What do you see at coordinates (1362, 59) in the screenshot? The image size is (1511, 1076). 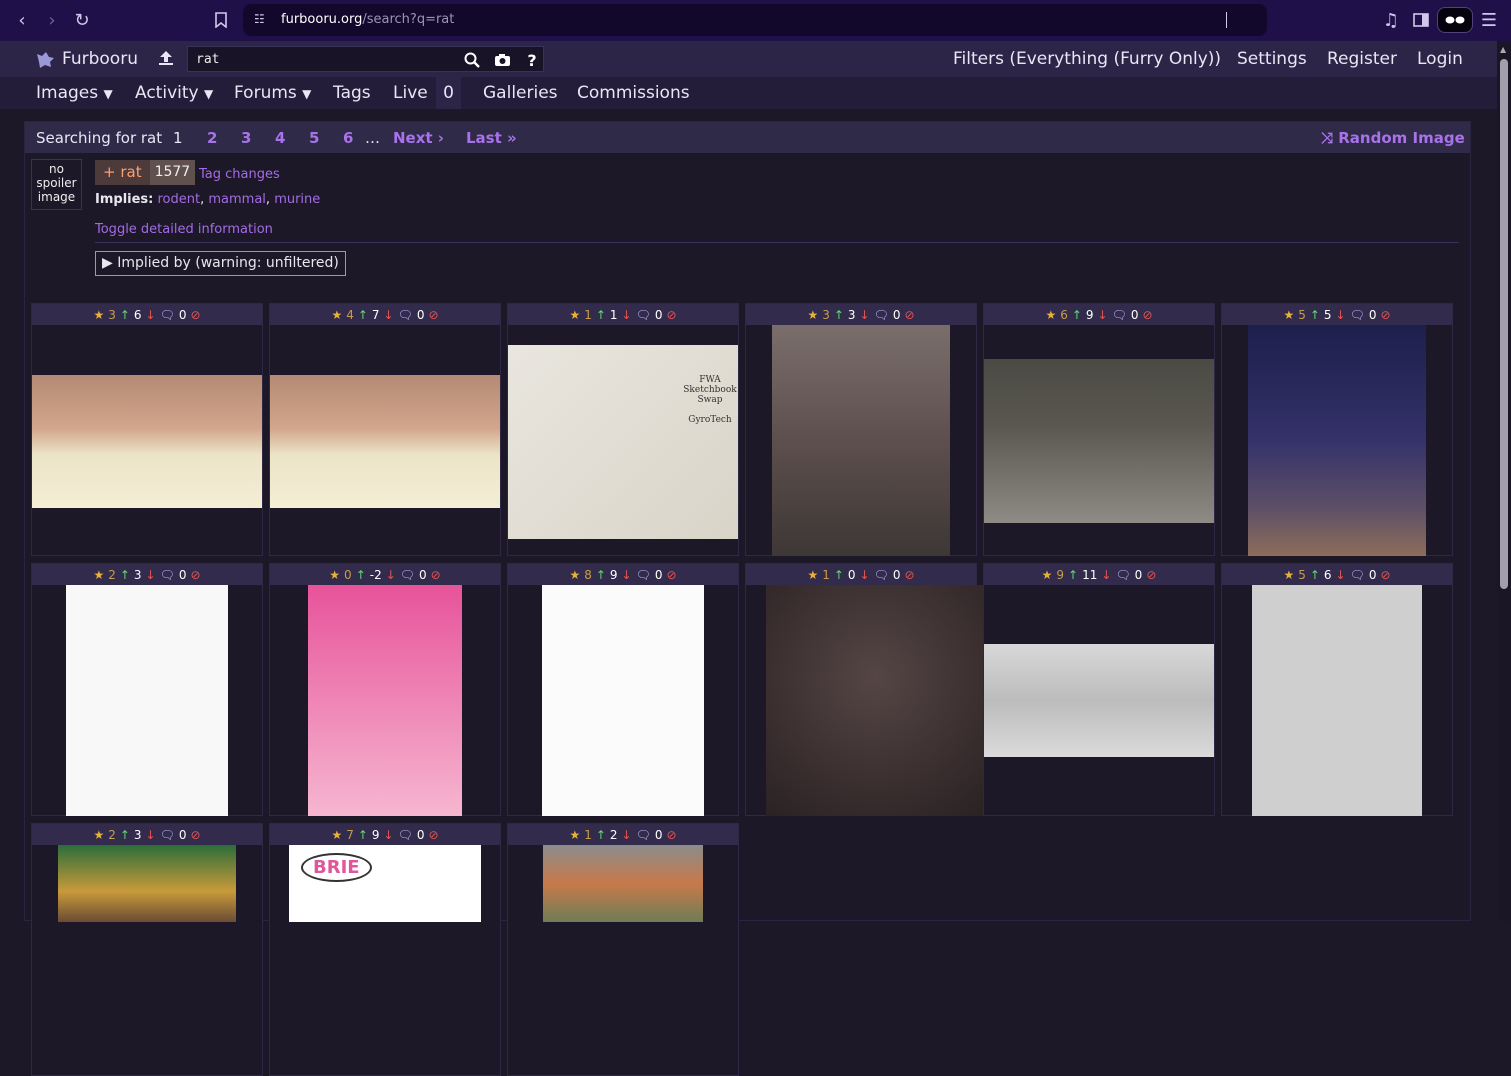 I see `register-link: Register` at bounding box center [1362, 59].